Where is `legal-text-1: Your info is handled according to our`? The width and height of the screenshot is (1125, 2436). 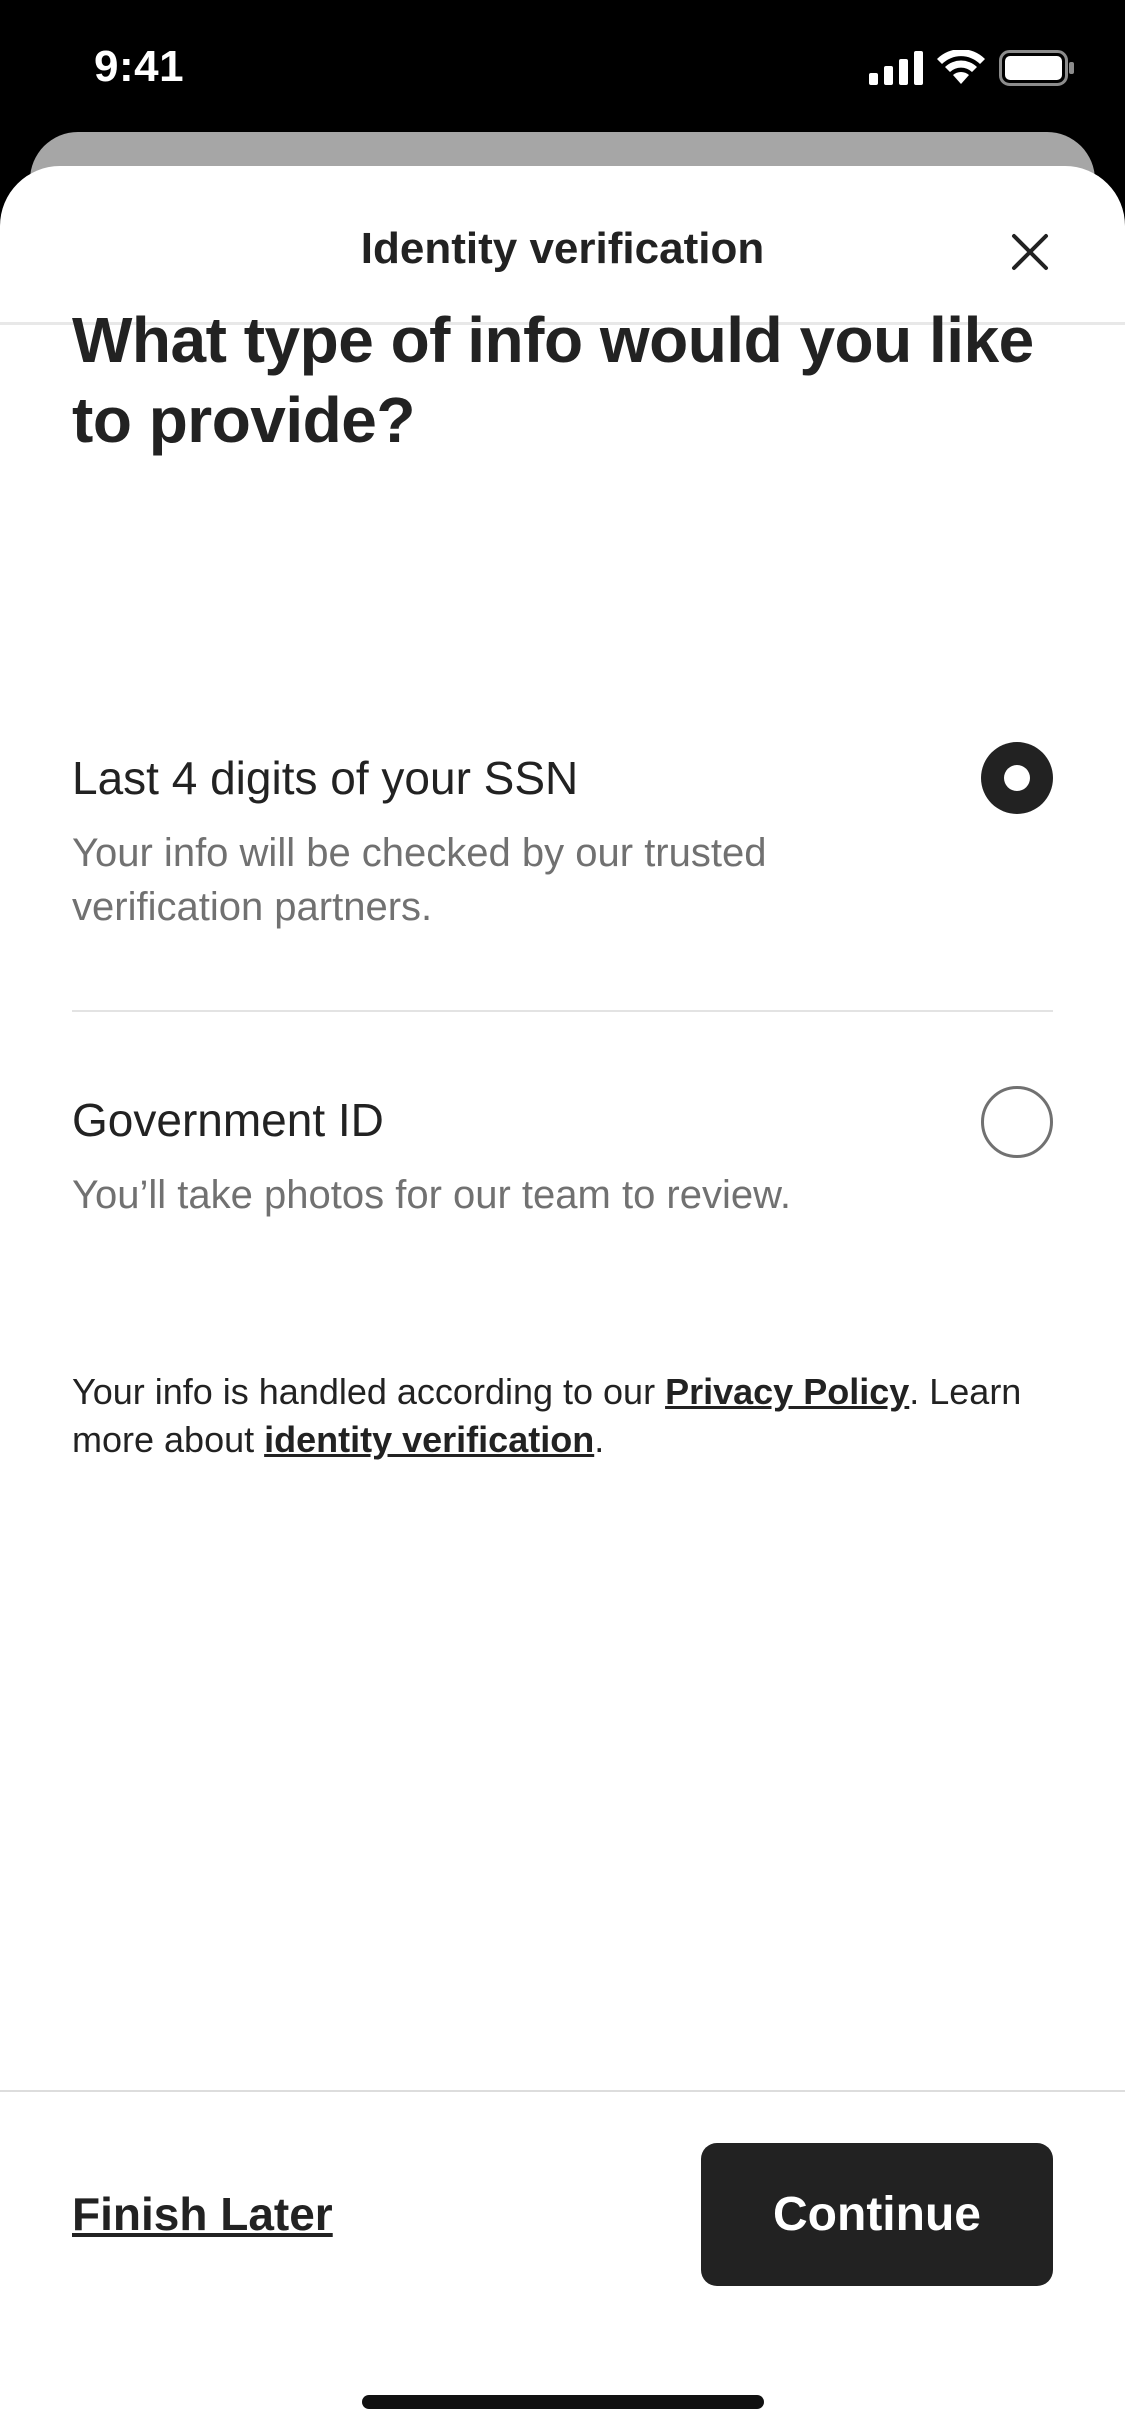 legal-text-1: Your info is handled according to our is located at coordinates (369, 1391).